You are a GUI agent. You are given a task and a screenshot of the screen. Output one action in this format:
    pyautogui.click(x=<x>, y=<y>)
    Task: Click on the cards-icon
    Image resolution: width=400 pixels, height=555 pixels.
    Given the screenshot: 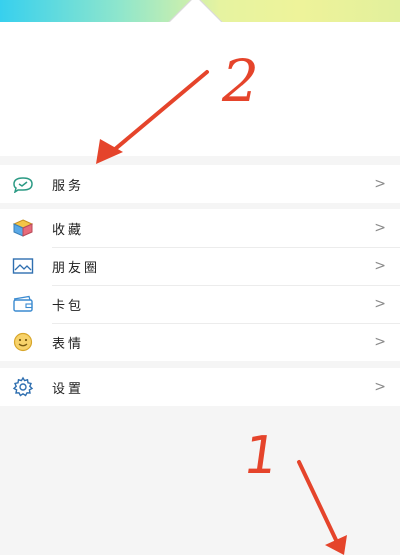 What is the action you would take?
    pyautogui.click(x=23, y=304)
    